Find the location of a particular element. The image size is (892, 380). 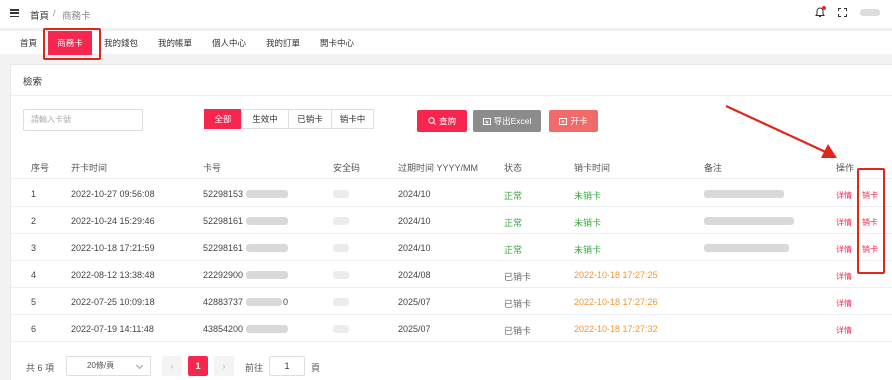

card-number: 52298153 is located at coordinates (223, 194).